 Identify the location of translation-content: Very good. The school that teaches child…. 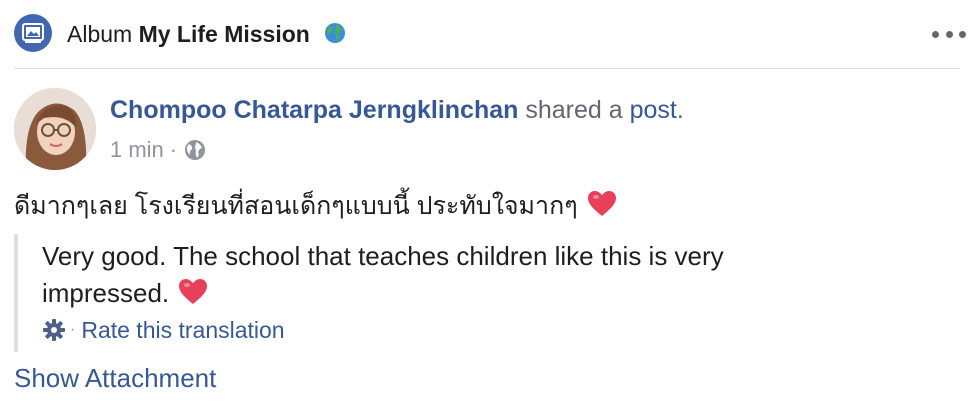
(383, 274).